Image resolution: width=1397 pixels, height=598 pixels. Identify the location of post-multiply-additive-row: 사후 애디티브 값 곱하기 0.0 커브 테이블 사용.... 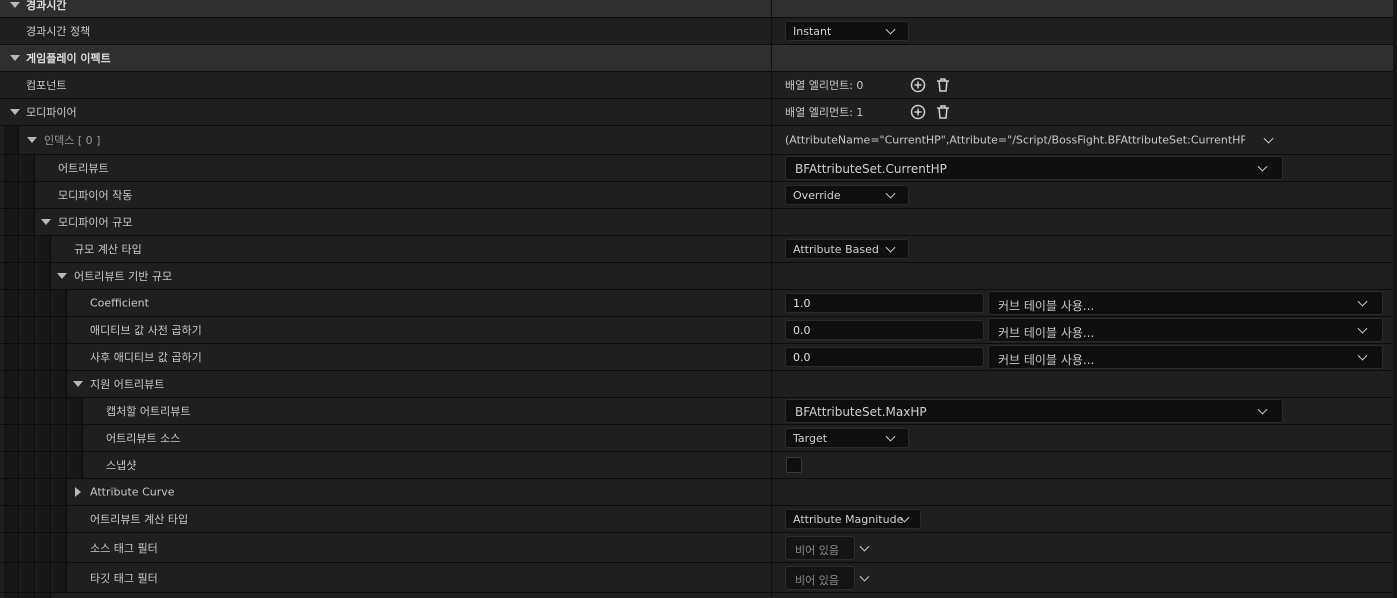
(698, 357).